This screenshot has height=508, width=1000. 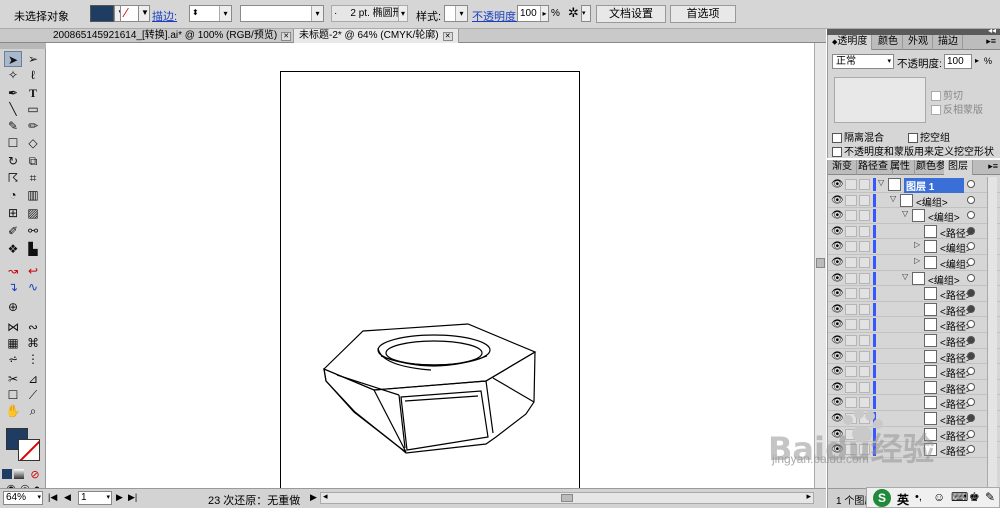 I want to click on artboard-number-field: 1 ▾, so click(x=95, y=498).